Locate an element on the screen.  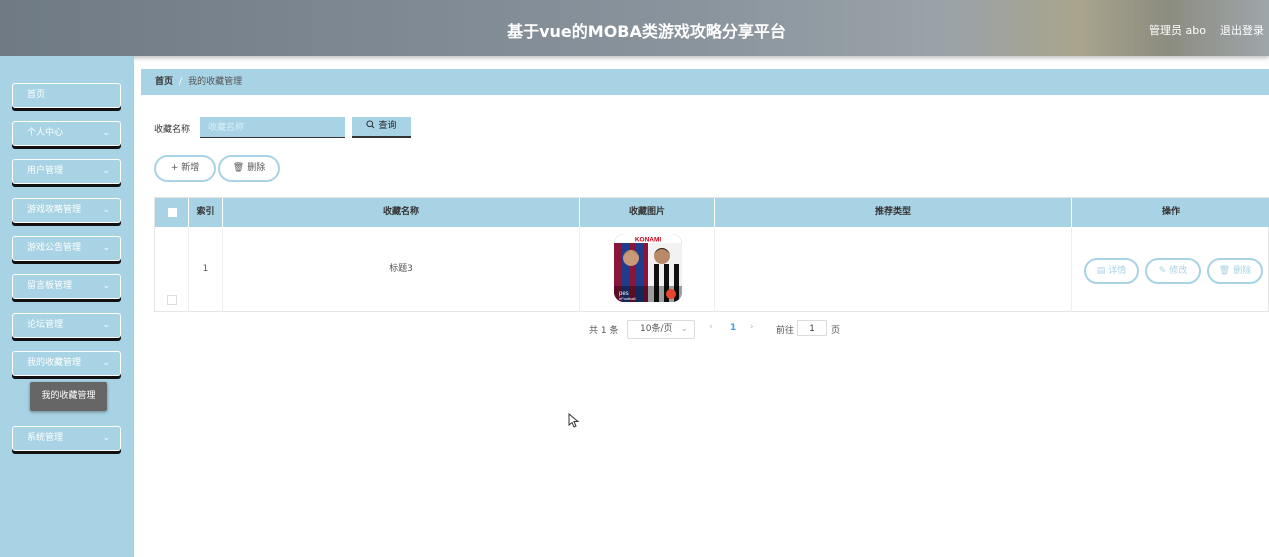
query-button: 查询 is located at coordinates (381, 127).